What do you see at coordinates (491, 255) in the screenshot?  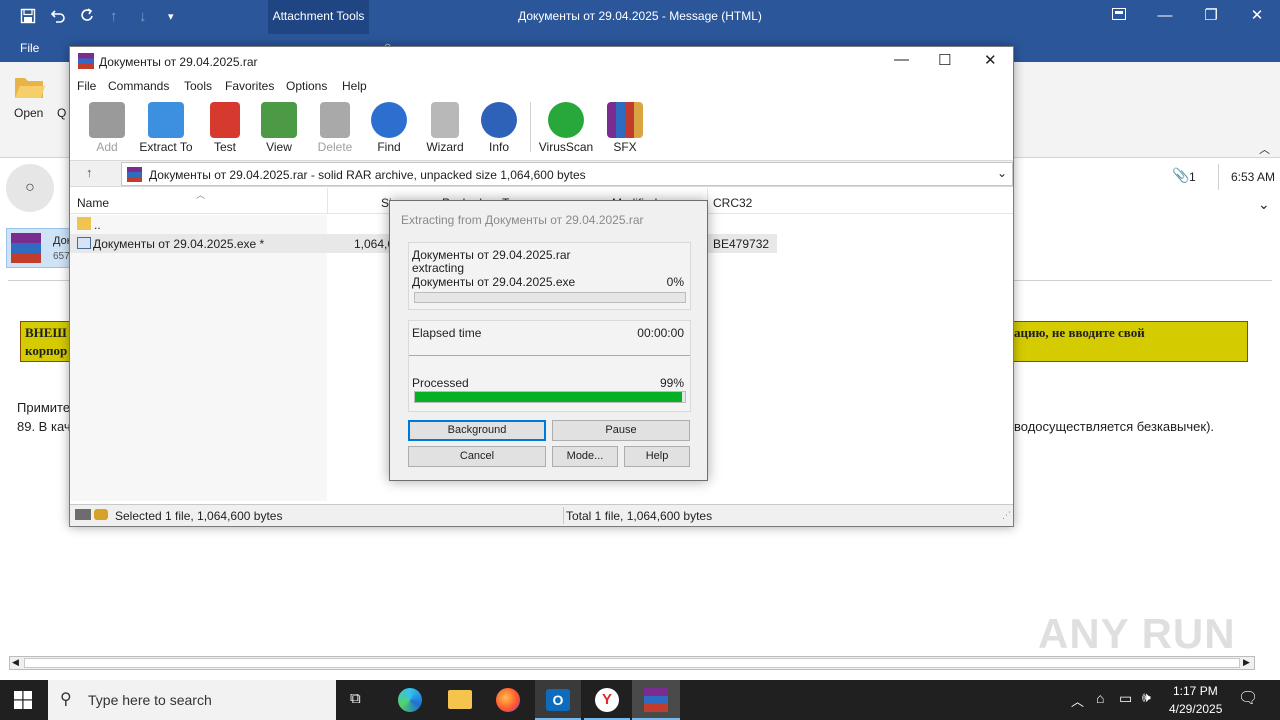 I see `archive-name: Документы от 29.04.2025.rar` at bounding box center [491, 255].